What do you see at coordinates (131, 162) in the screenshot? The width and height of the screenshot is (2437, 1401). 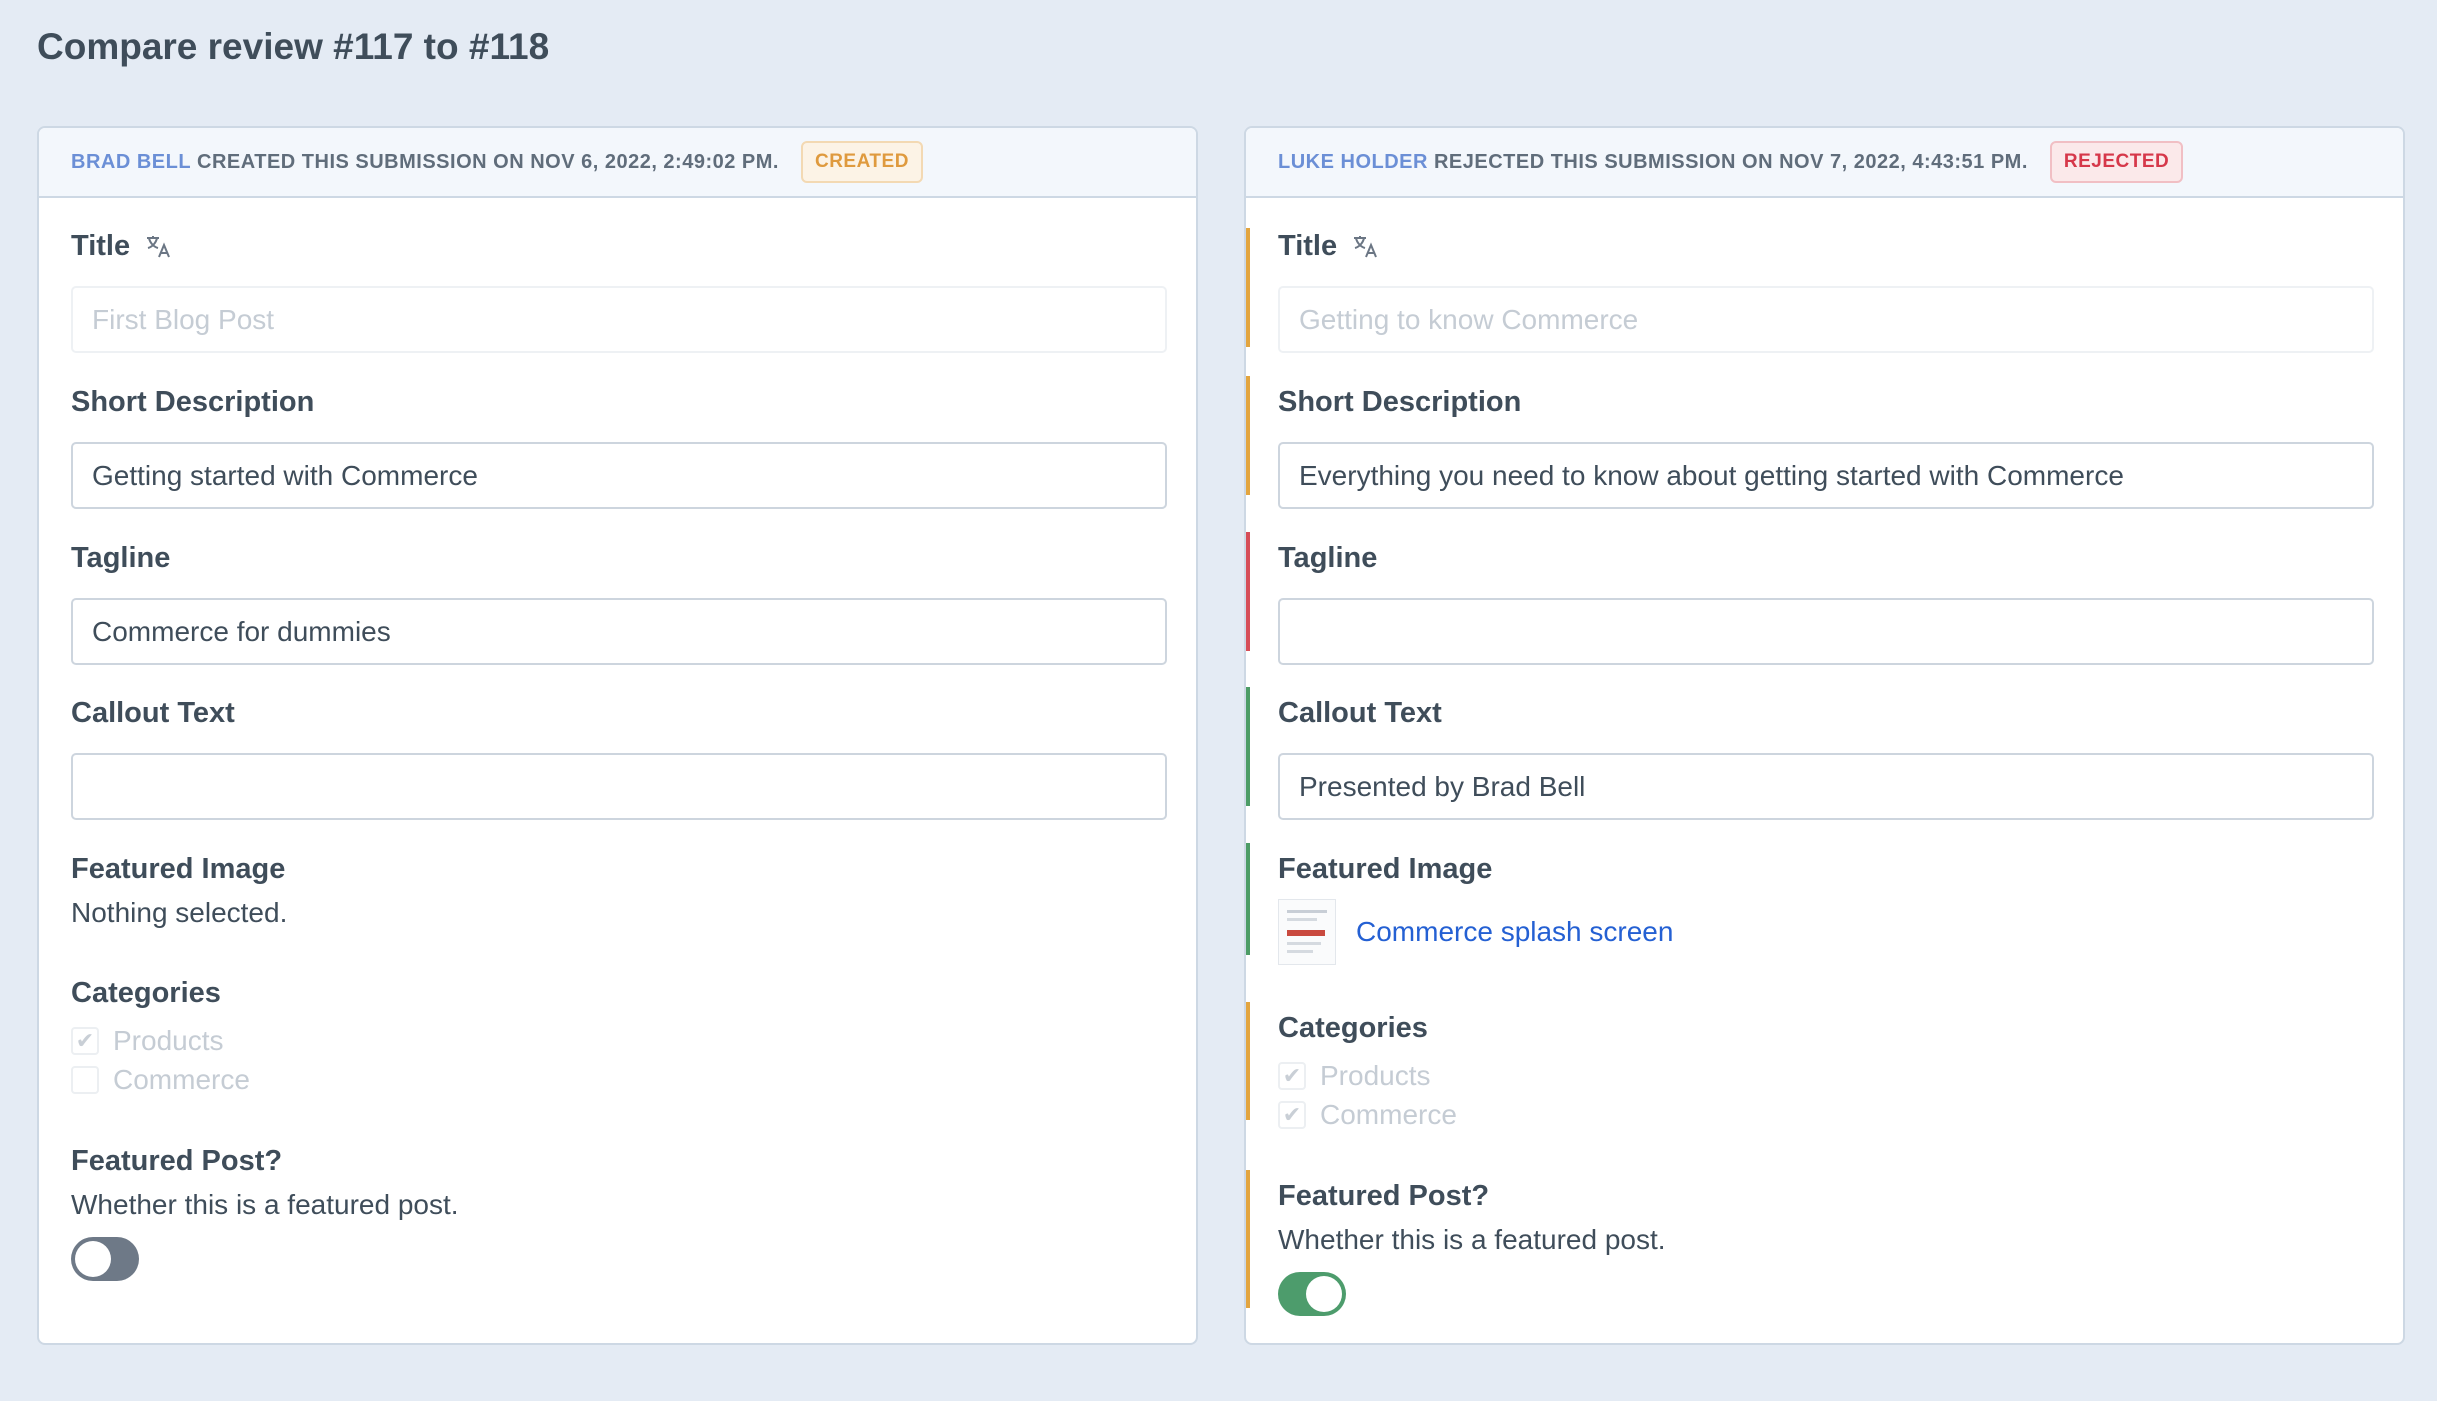 I see `left-author-link: Brad Bell` at bounding box center [131, 162].